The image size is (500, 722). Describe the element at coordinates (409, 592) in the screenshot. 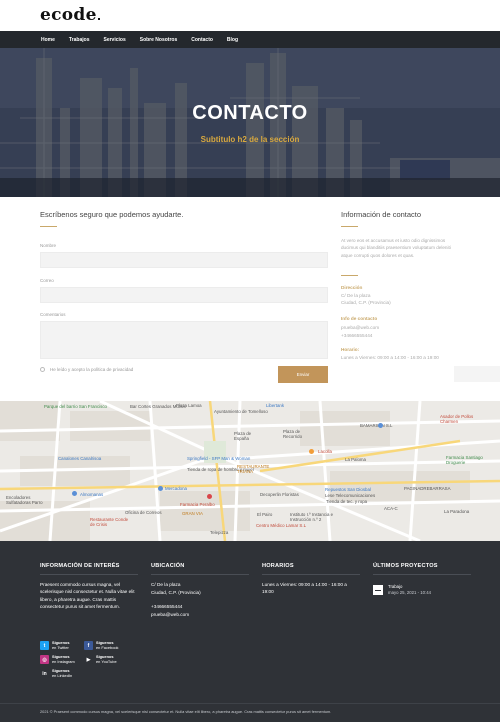

I see `project-date: mayo 25, 2021 - 10:44` at that location.